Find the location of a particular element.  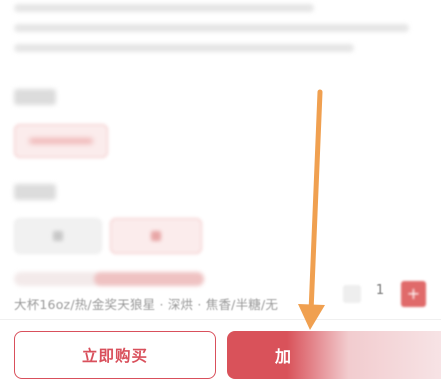

buy-now-label: 立即购买 is located at coordinates (114, 356).